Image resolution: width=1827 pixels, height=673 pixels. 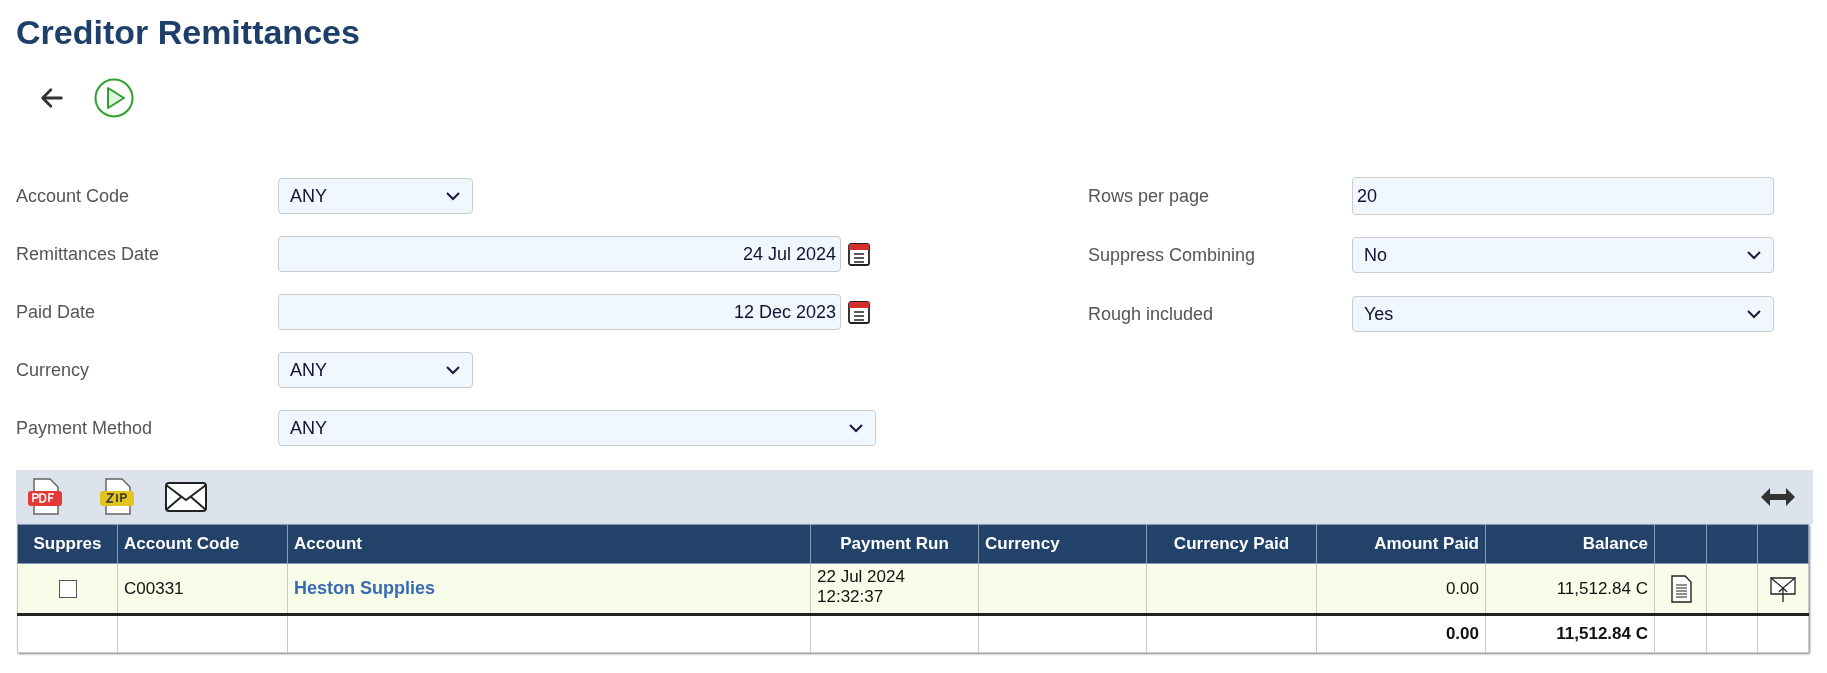 I want to click on date-field: 24 Jul 2024, so click(x=559, y=254).